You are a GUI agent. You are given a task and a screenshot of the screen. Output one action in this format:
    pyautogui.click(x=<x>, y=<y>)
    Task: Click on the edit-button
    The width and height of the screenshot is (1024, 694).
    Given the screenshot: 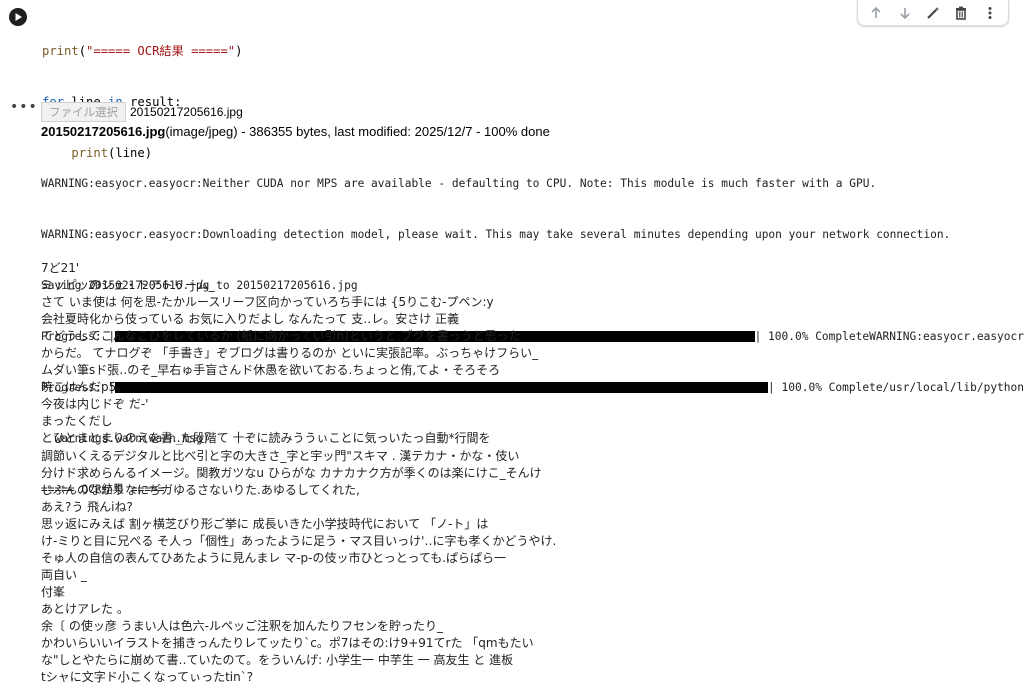 What is the action you would take?
    pyautogui.click(x=933, y=13)
    